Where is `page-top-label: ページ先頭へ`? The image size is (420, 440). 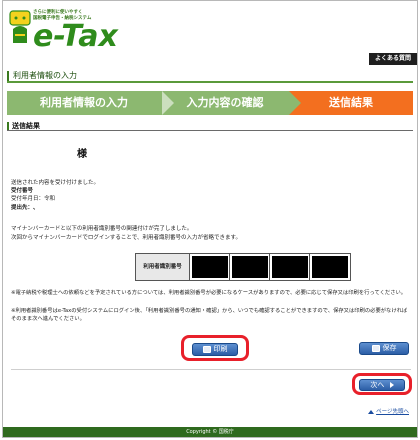
page-top-label: ページ先頭へ is located at coordinates (392, 412).